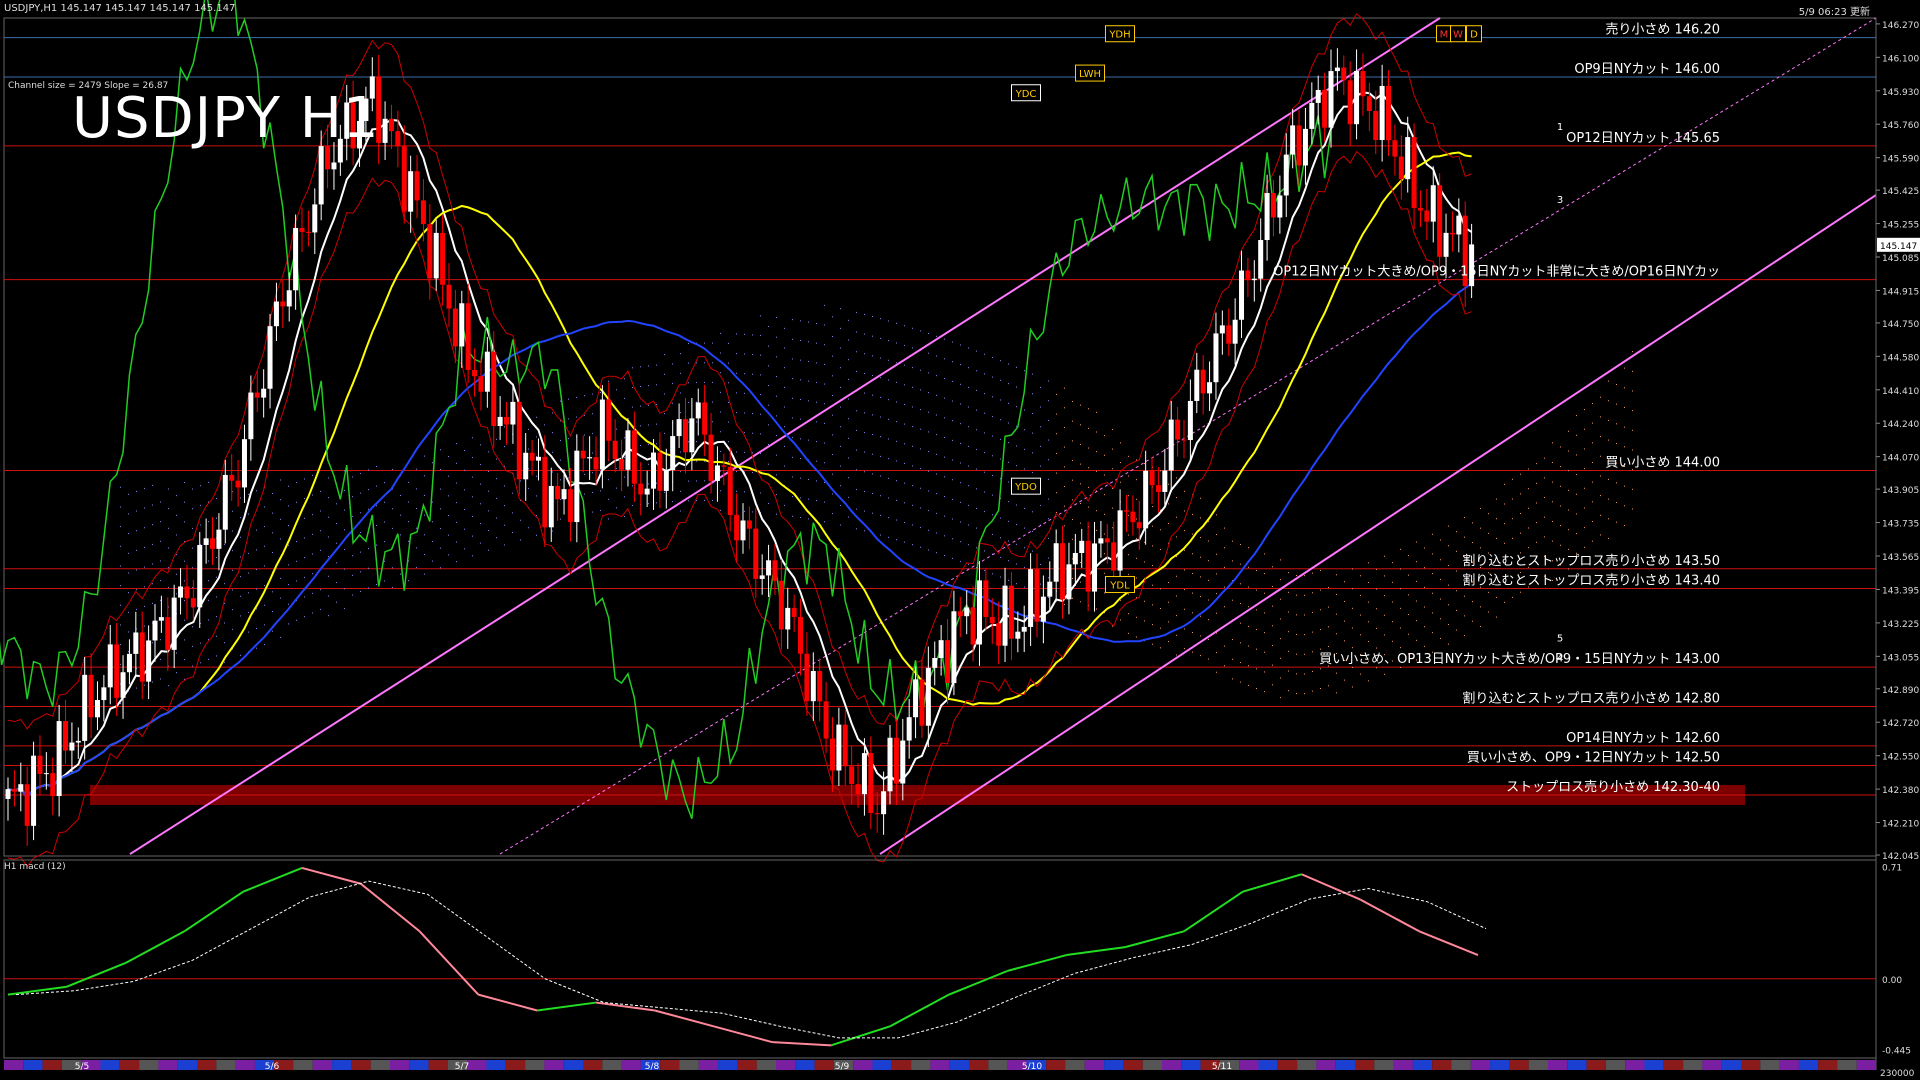 This screenshot has height=1080, width=1920. I want to click on y-tick-label: 143.905, so click(1900, 491).